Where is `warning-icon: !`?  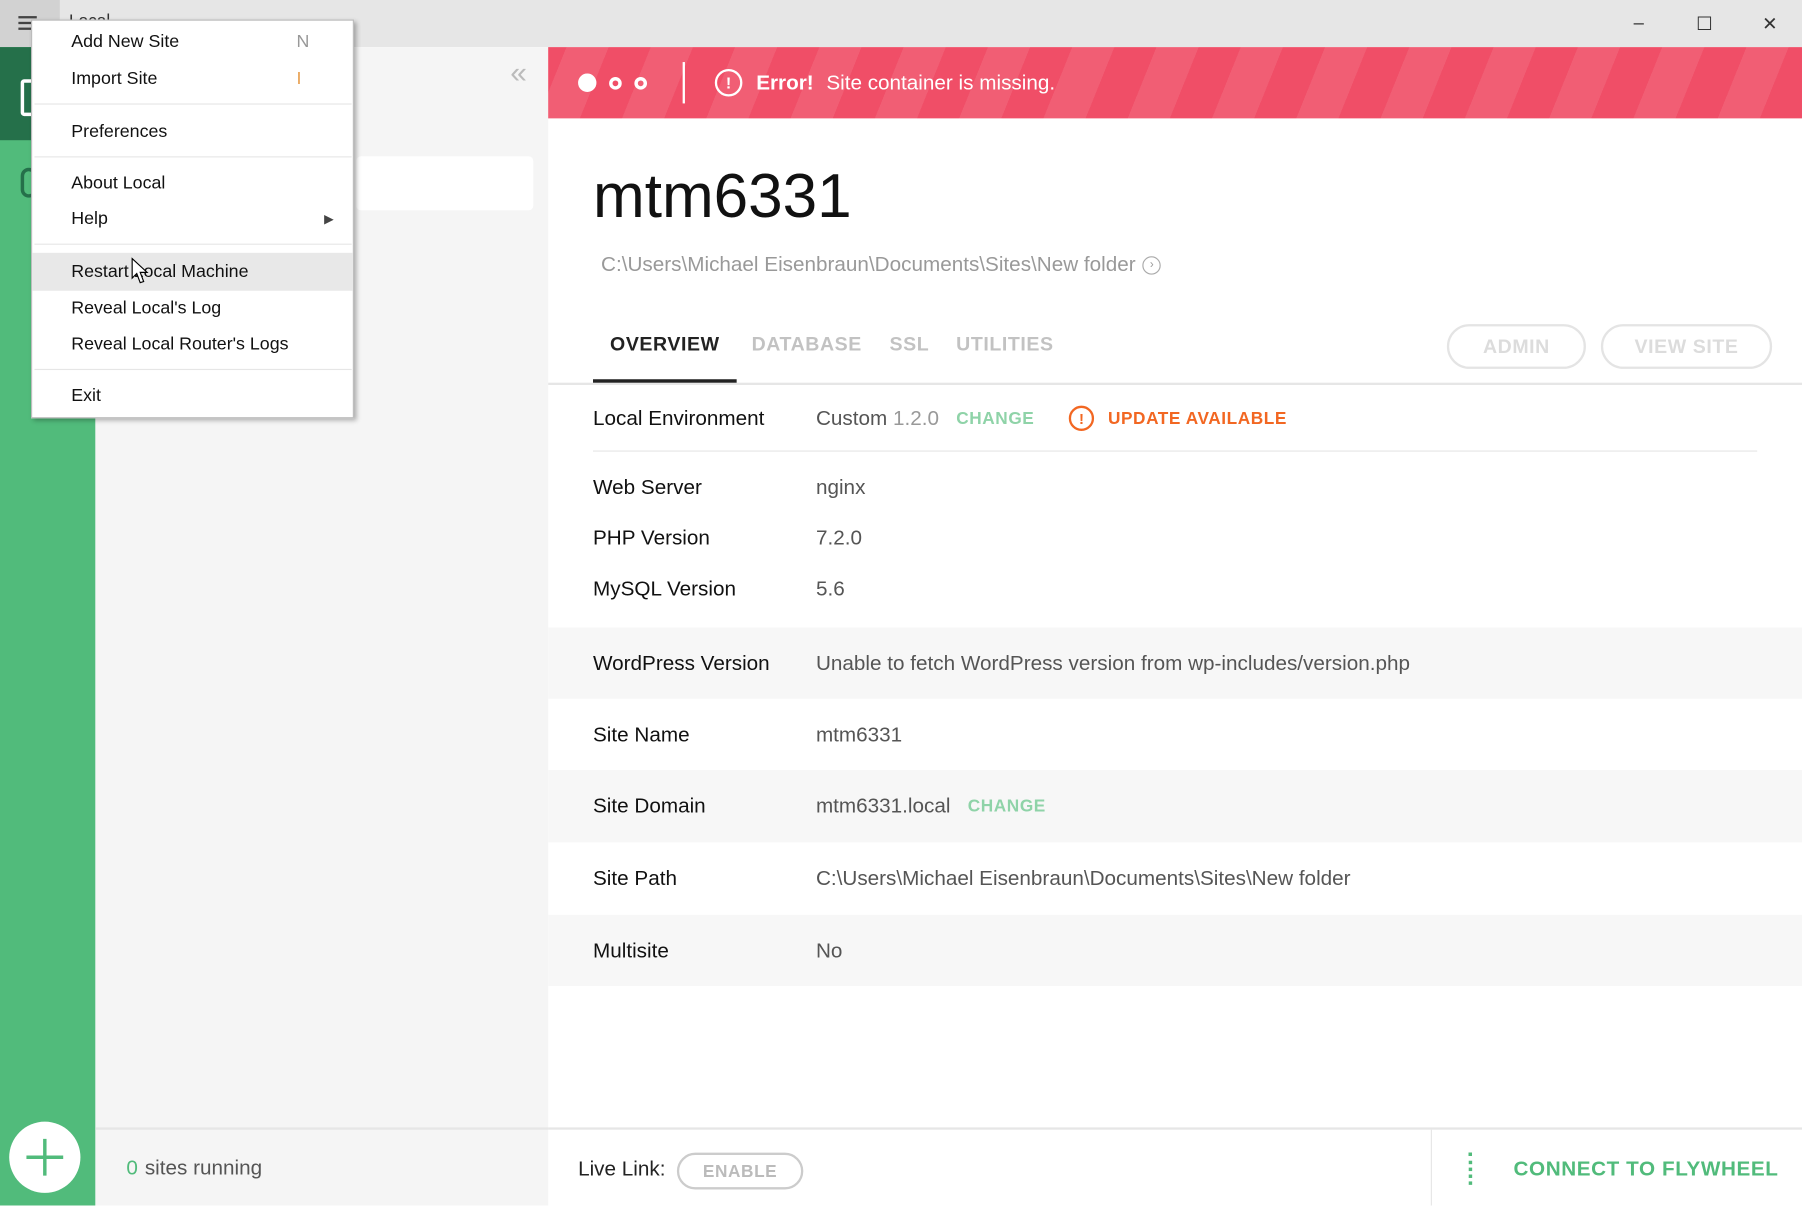 warning-icon: ! is located at coordinates (1081, 418).